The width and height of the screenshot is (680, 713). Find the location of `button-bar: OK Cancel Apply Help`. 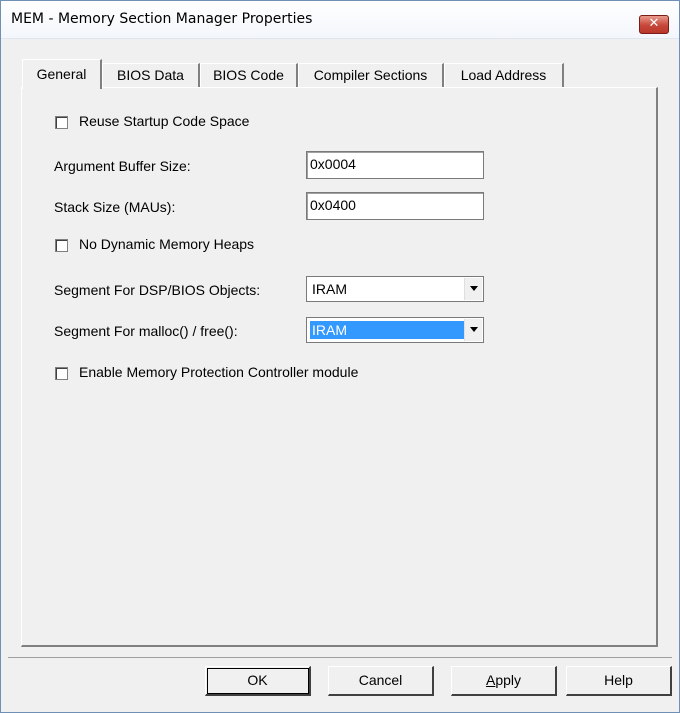

button-bar: OK Cancel Apply Help is located at coordinates (340, 682).